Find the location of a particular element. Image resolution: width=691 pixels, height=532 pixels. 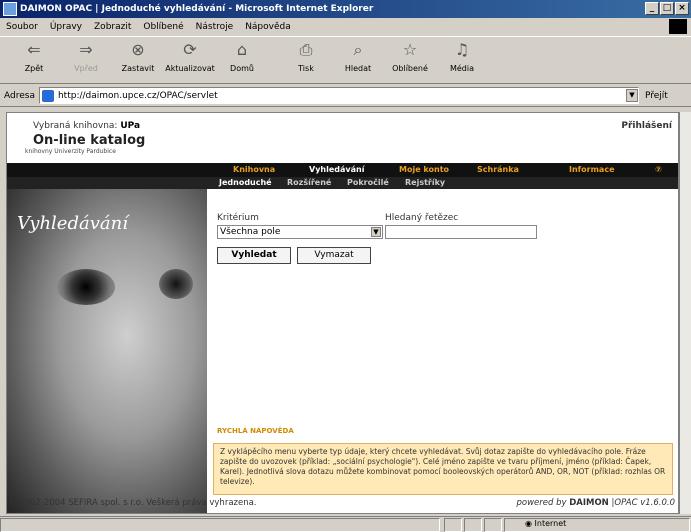

menu-napoveda: Nápověda is located at coordinates (268, 27).